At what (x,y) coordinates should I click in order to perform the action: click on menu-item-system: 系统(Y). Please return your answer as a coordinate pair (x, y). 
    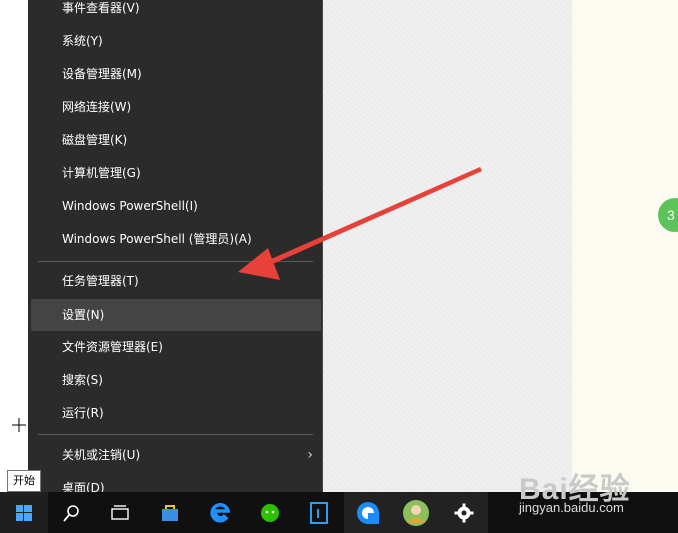
    Looking at the image, I should click on (176, 41).